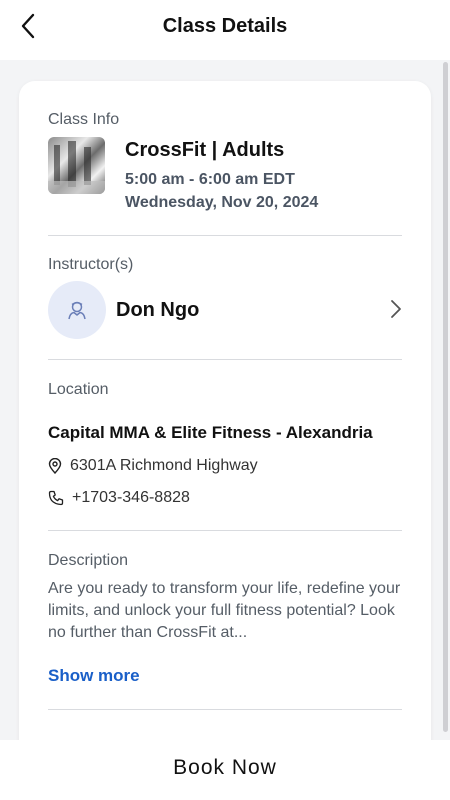  I want to click on map-pin-icon, so click(55, 466).